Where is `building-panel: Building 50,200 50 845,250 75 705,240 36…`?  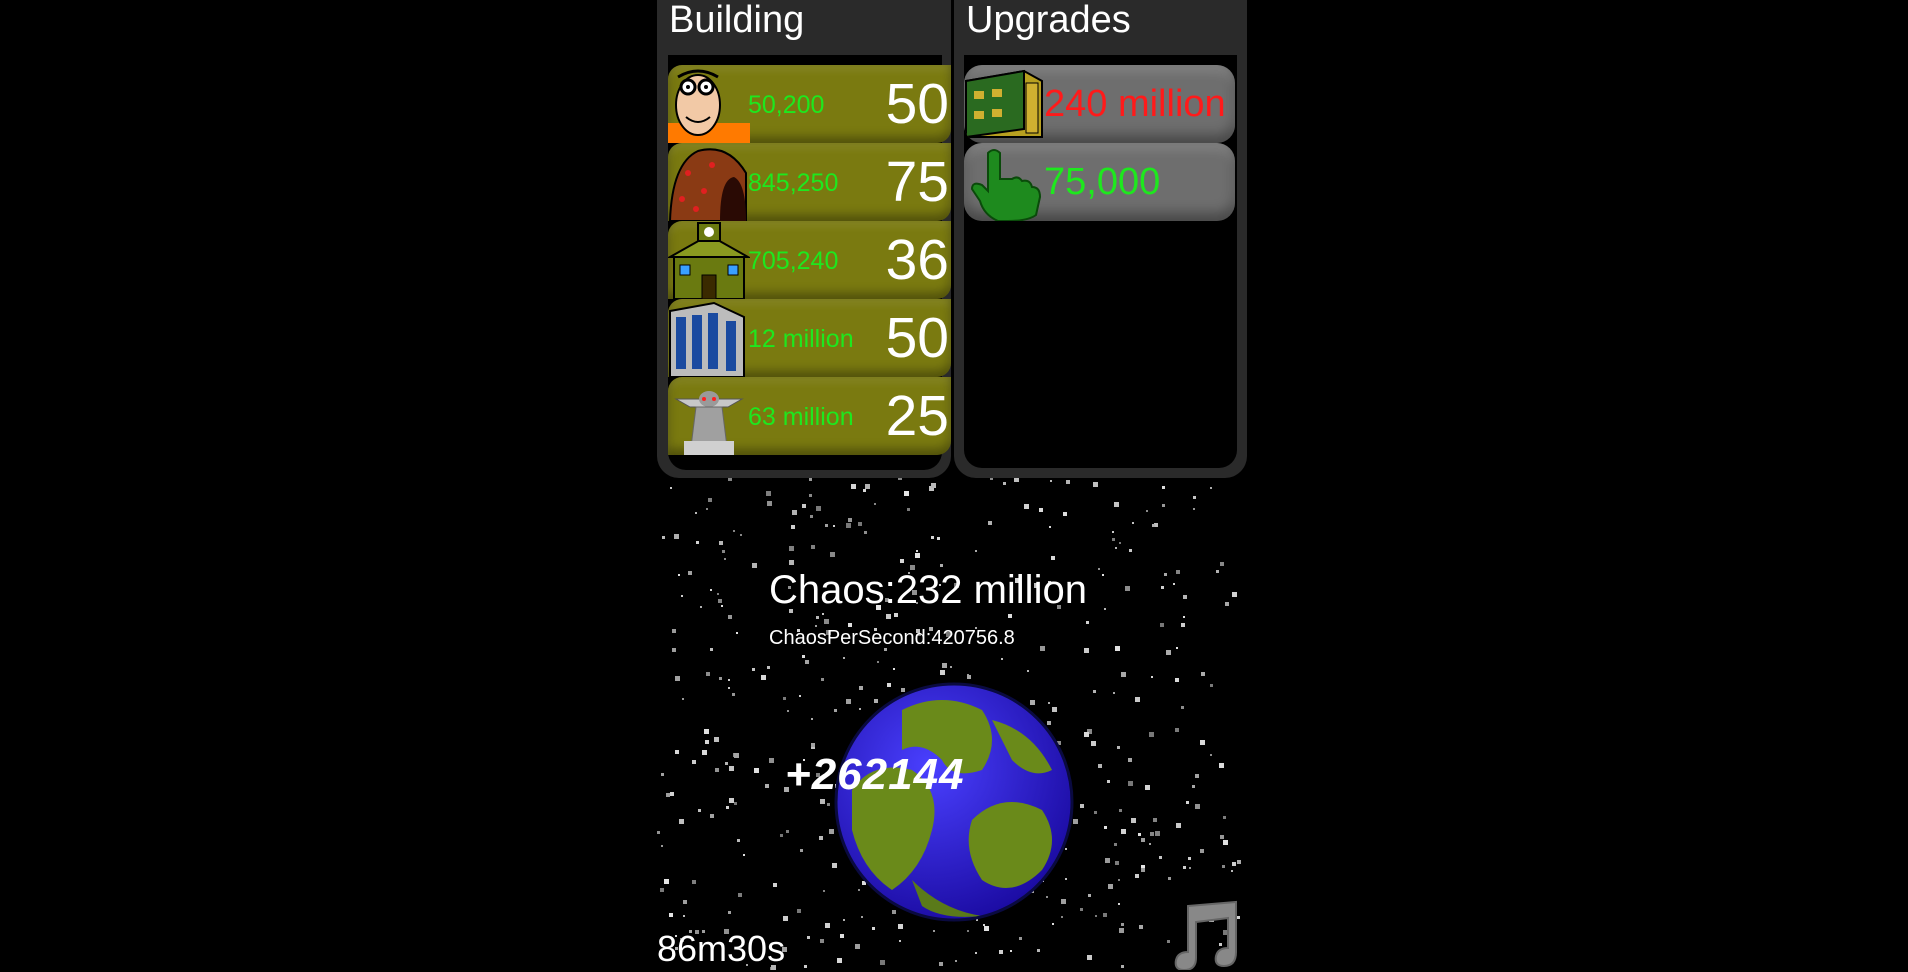
building-panel: Building 50,200 50 845,250 75 705,240 36… is located at coordinates (804, 239).